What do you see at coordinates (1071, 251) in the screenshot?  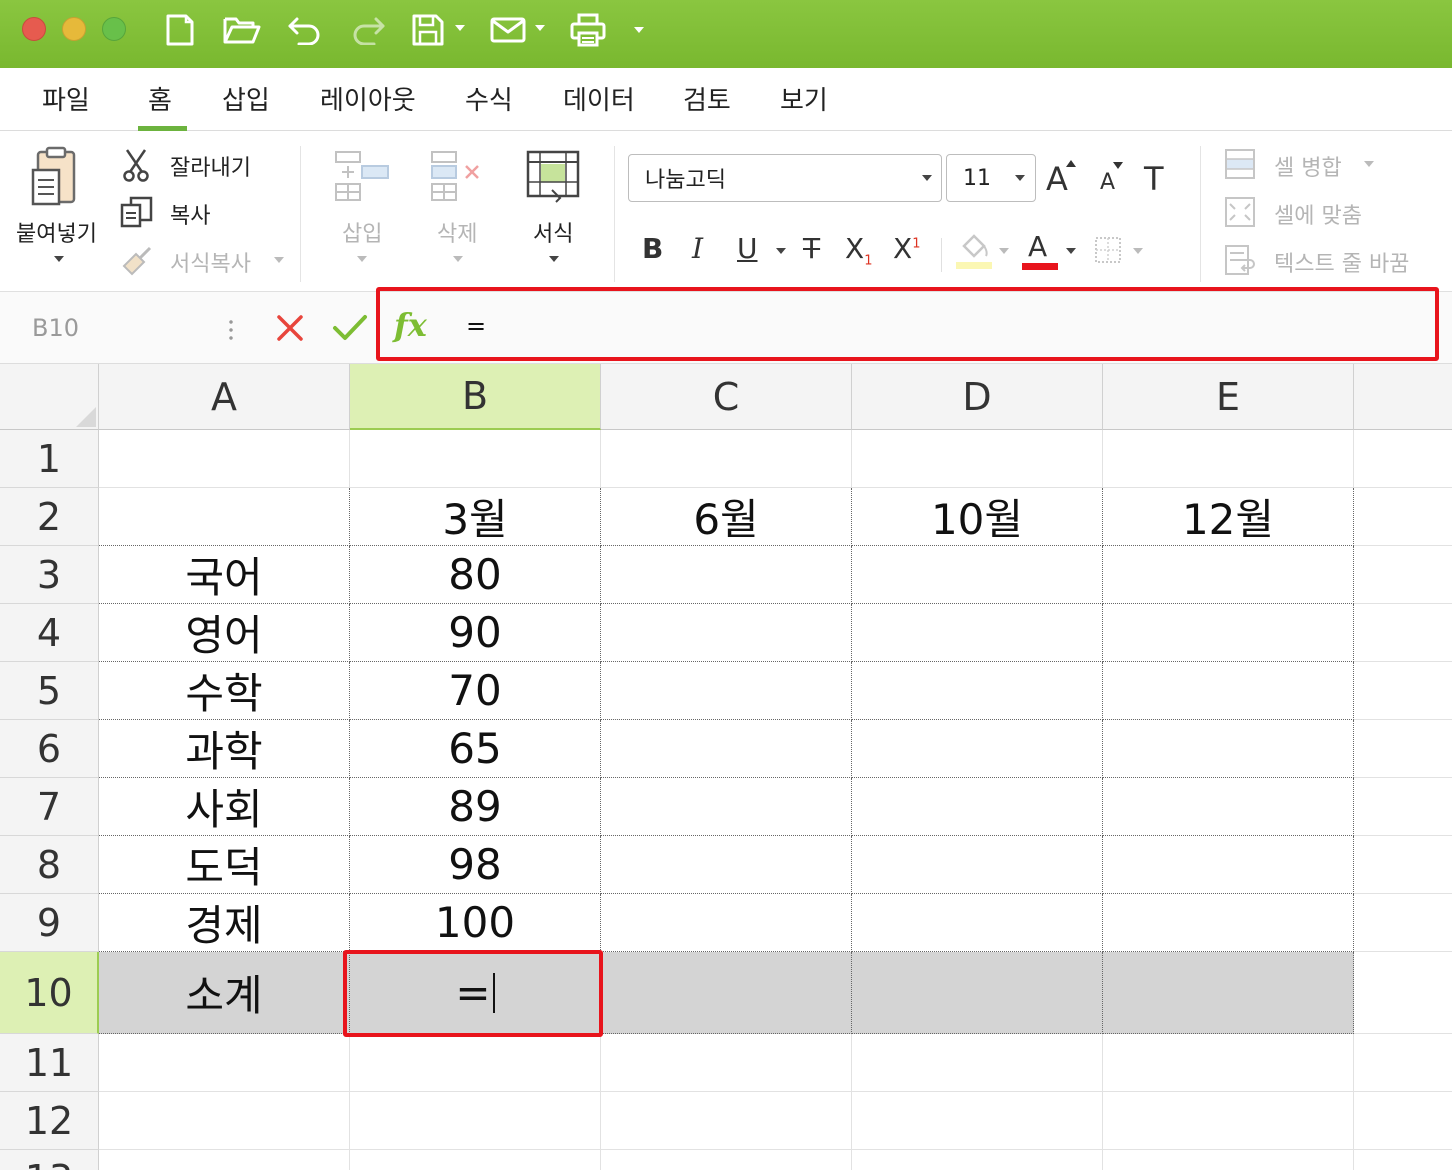 I see `font-color-dropdown-icon` at bounding box center [1071, 251].